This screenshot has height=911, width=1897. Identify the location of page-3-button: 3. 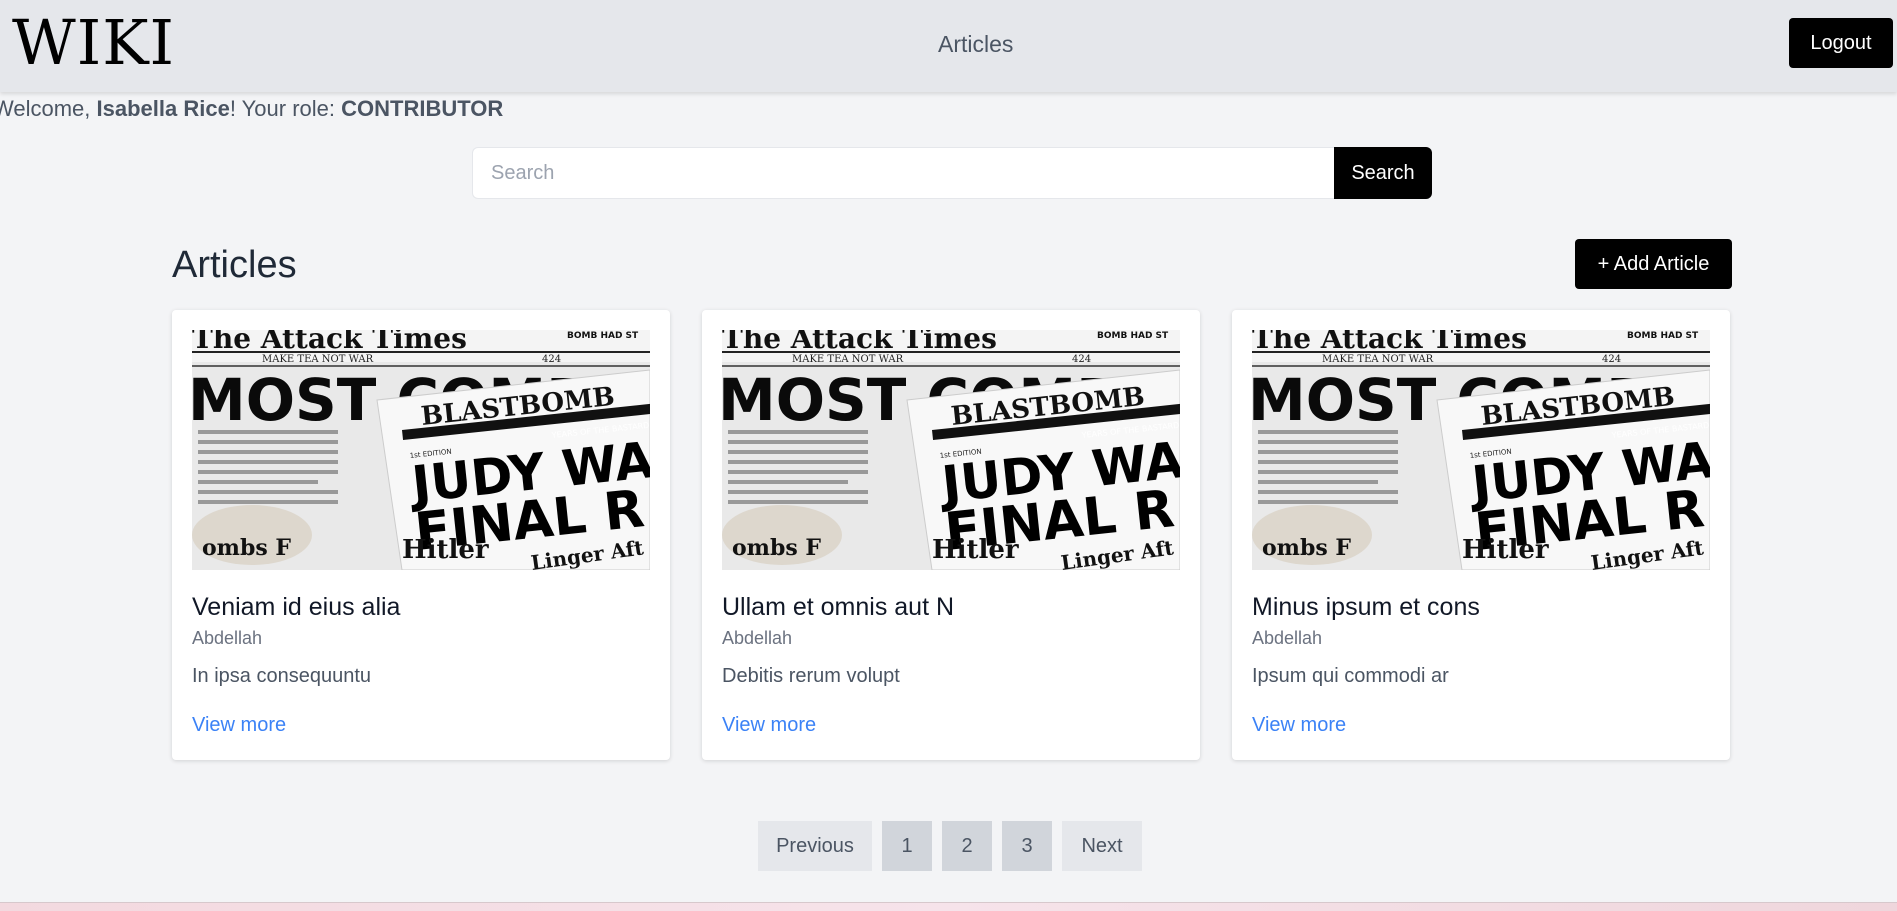
(1027, 846).